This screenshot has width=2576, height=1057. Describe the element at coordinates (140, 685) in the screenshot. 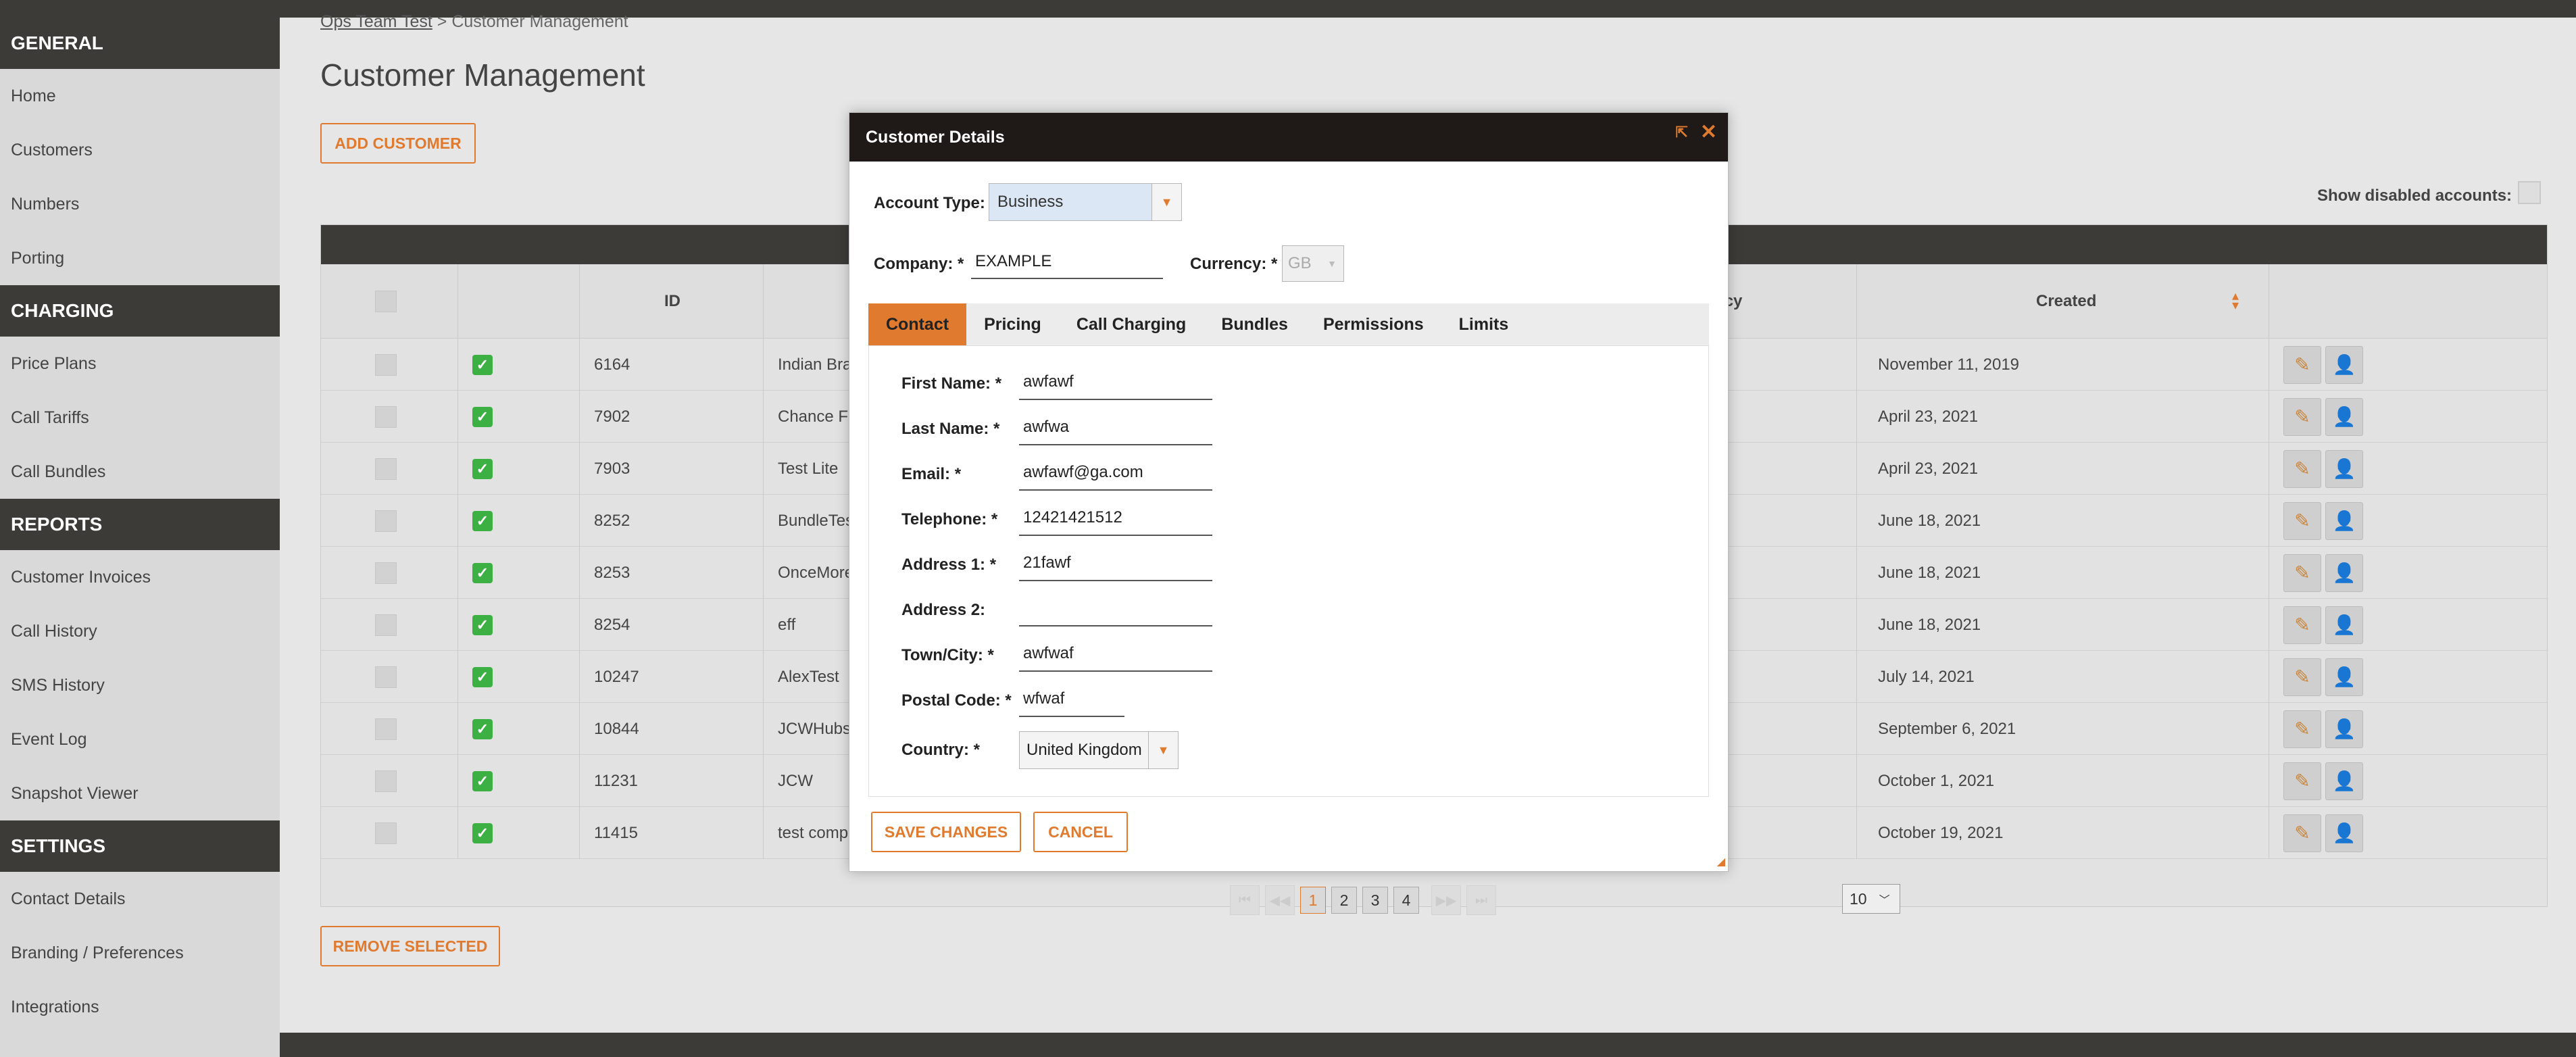

I see `sidebar-item-sms-history: SMS History` at that location.